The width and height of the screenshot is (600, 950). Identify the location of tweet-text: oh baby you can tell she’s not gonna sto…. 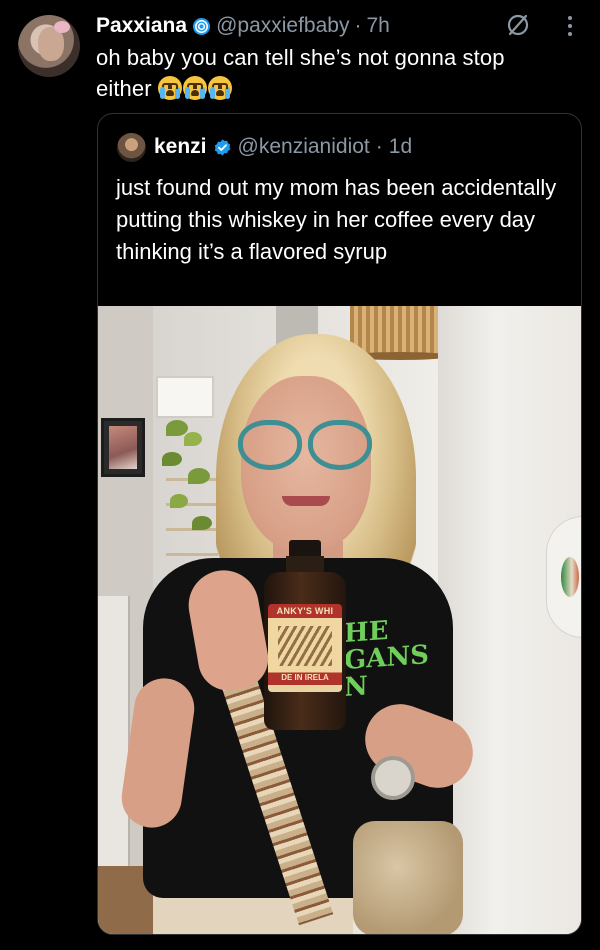
(331, 73).